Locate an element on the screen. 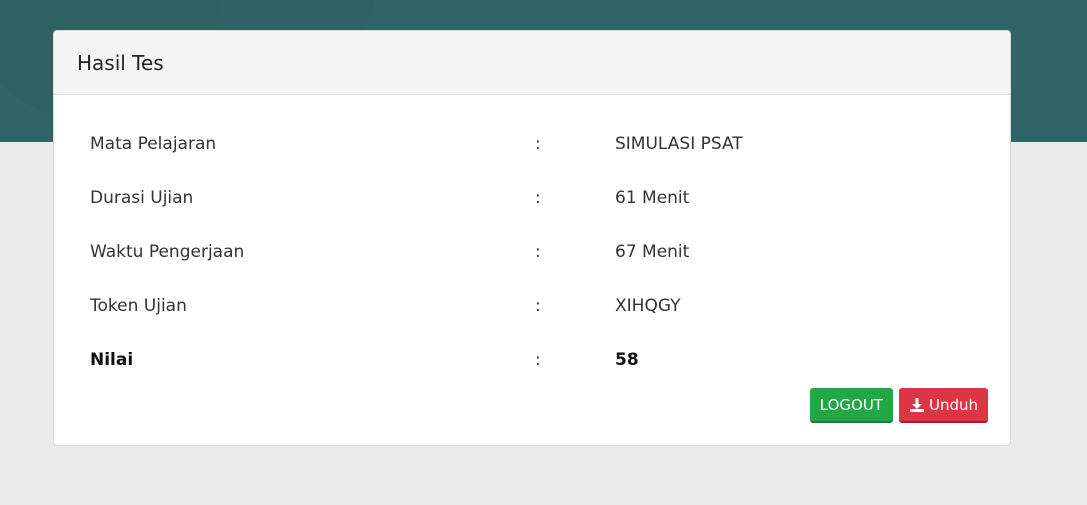  row-token: Token Ujian : XIHQGY is located at coordinates (530, 309).